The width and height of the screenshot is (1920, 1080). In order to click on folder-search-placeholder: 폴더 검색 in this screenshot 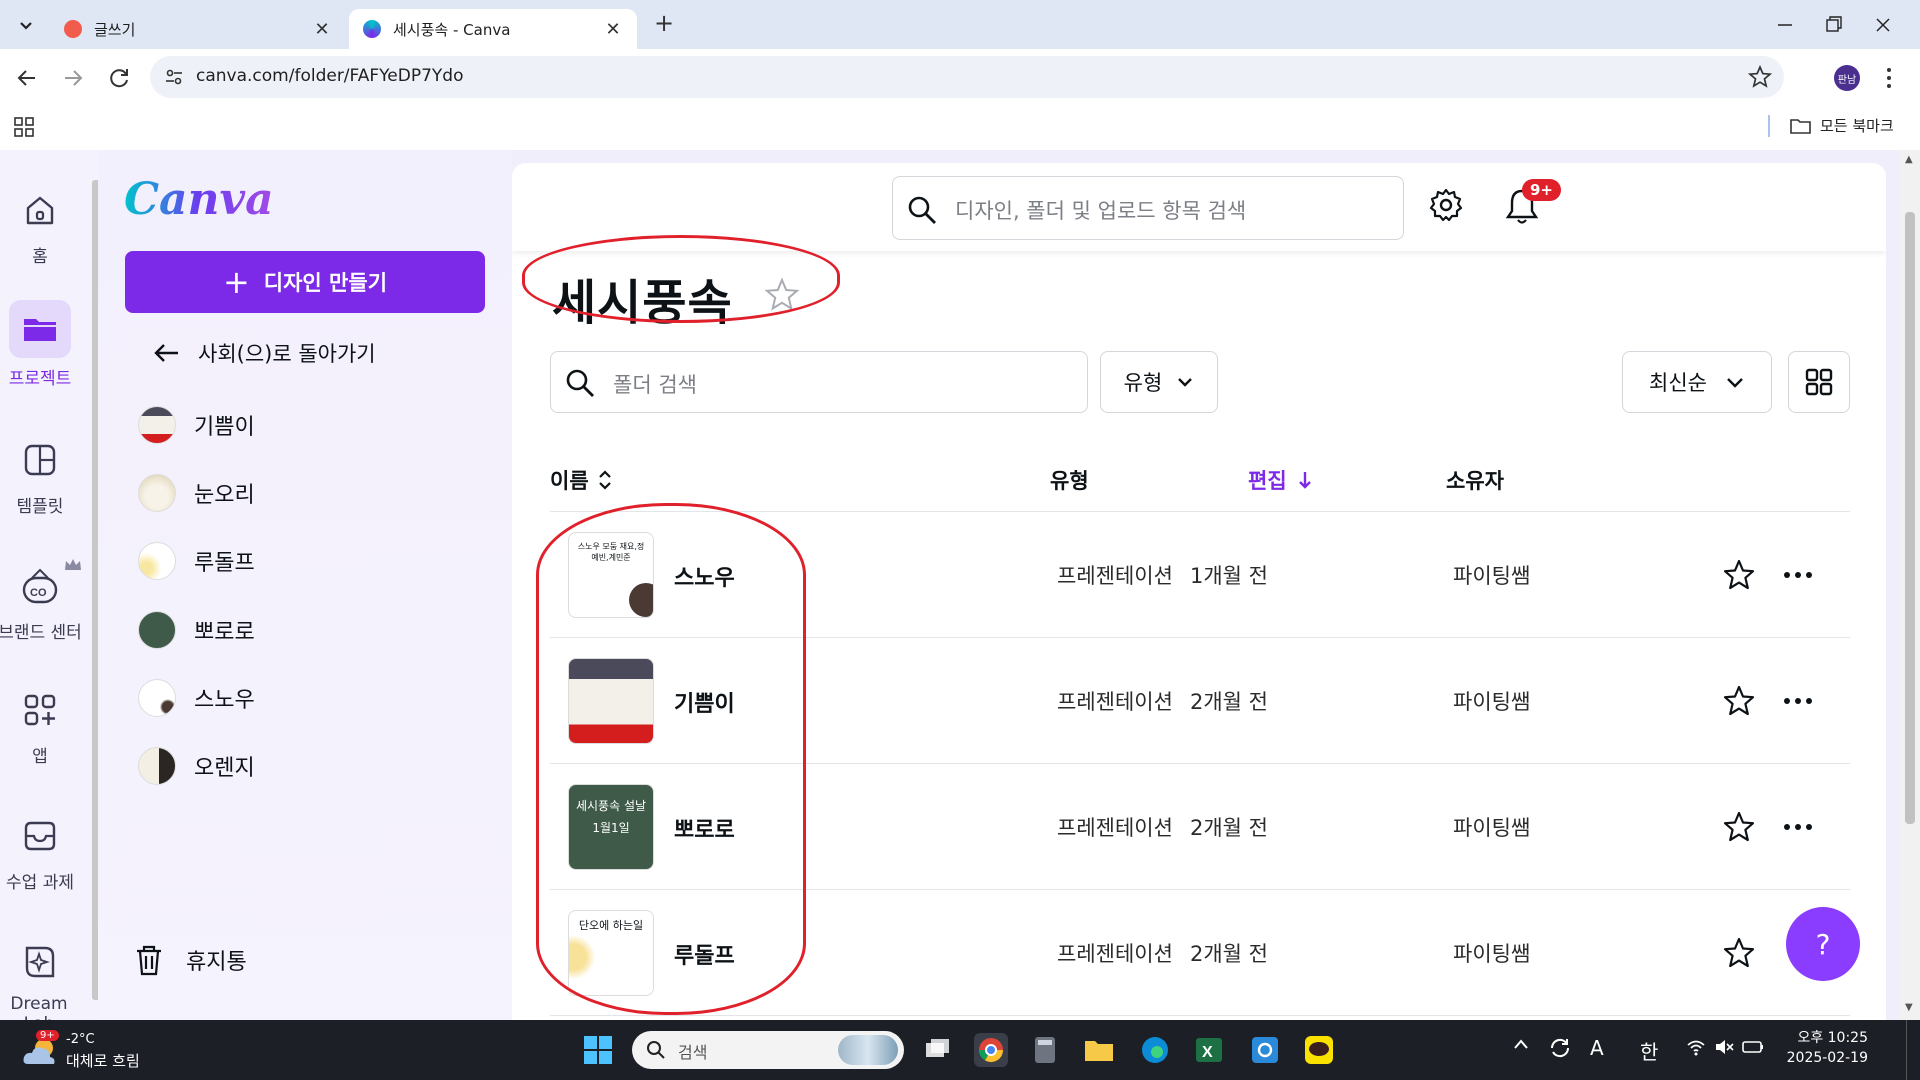, I will do `click(655, 385)`.